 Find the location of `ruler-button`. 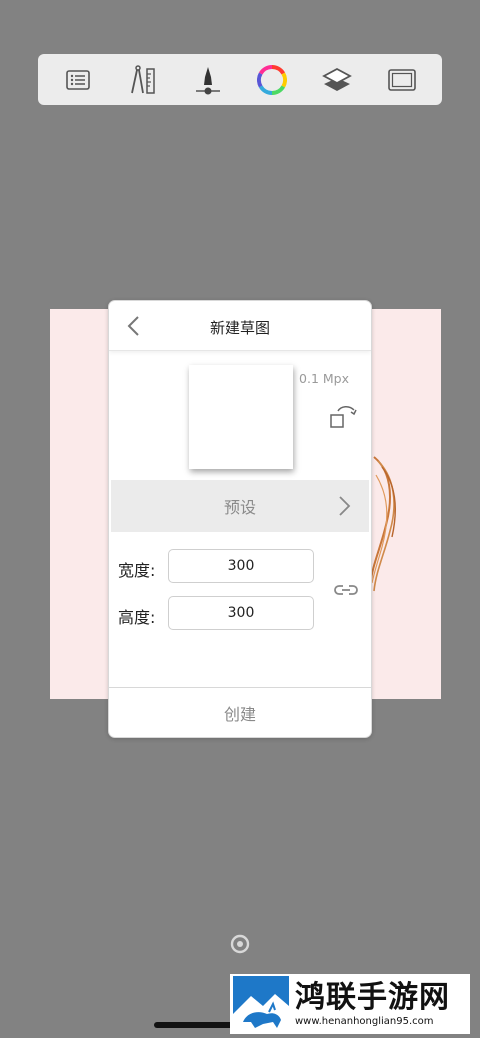

ruler-button is located at coordinates (143, 80).